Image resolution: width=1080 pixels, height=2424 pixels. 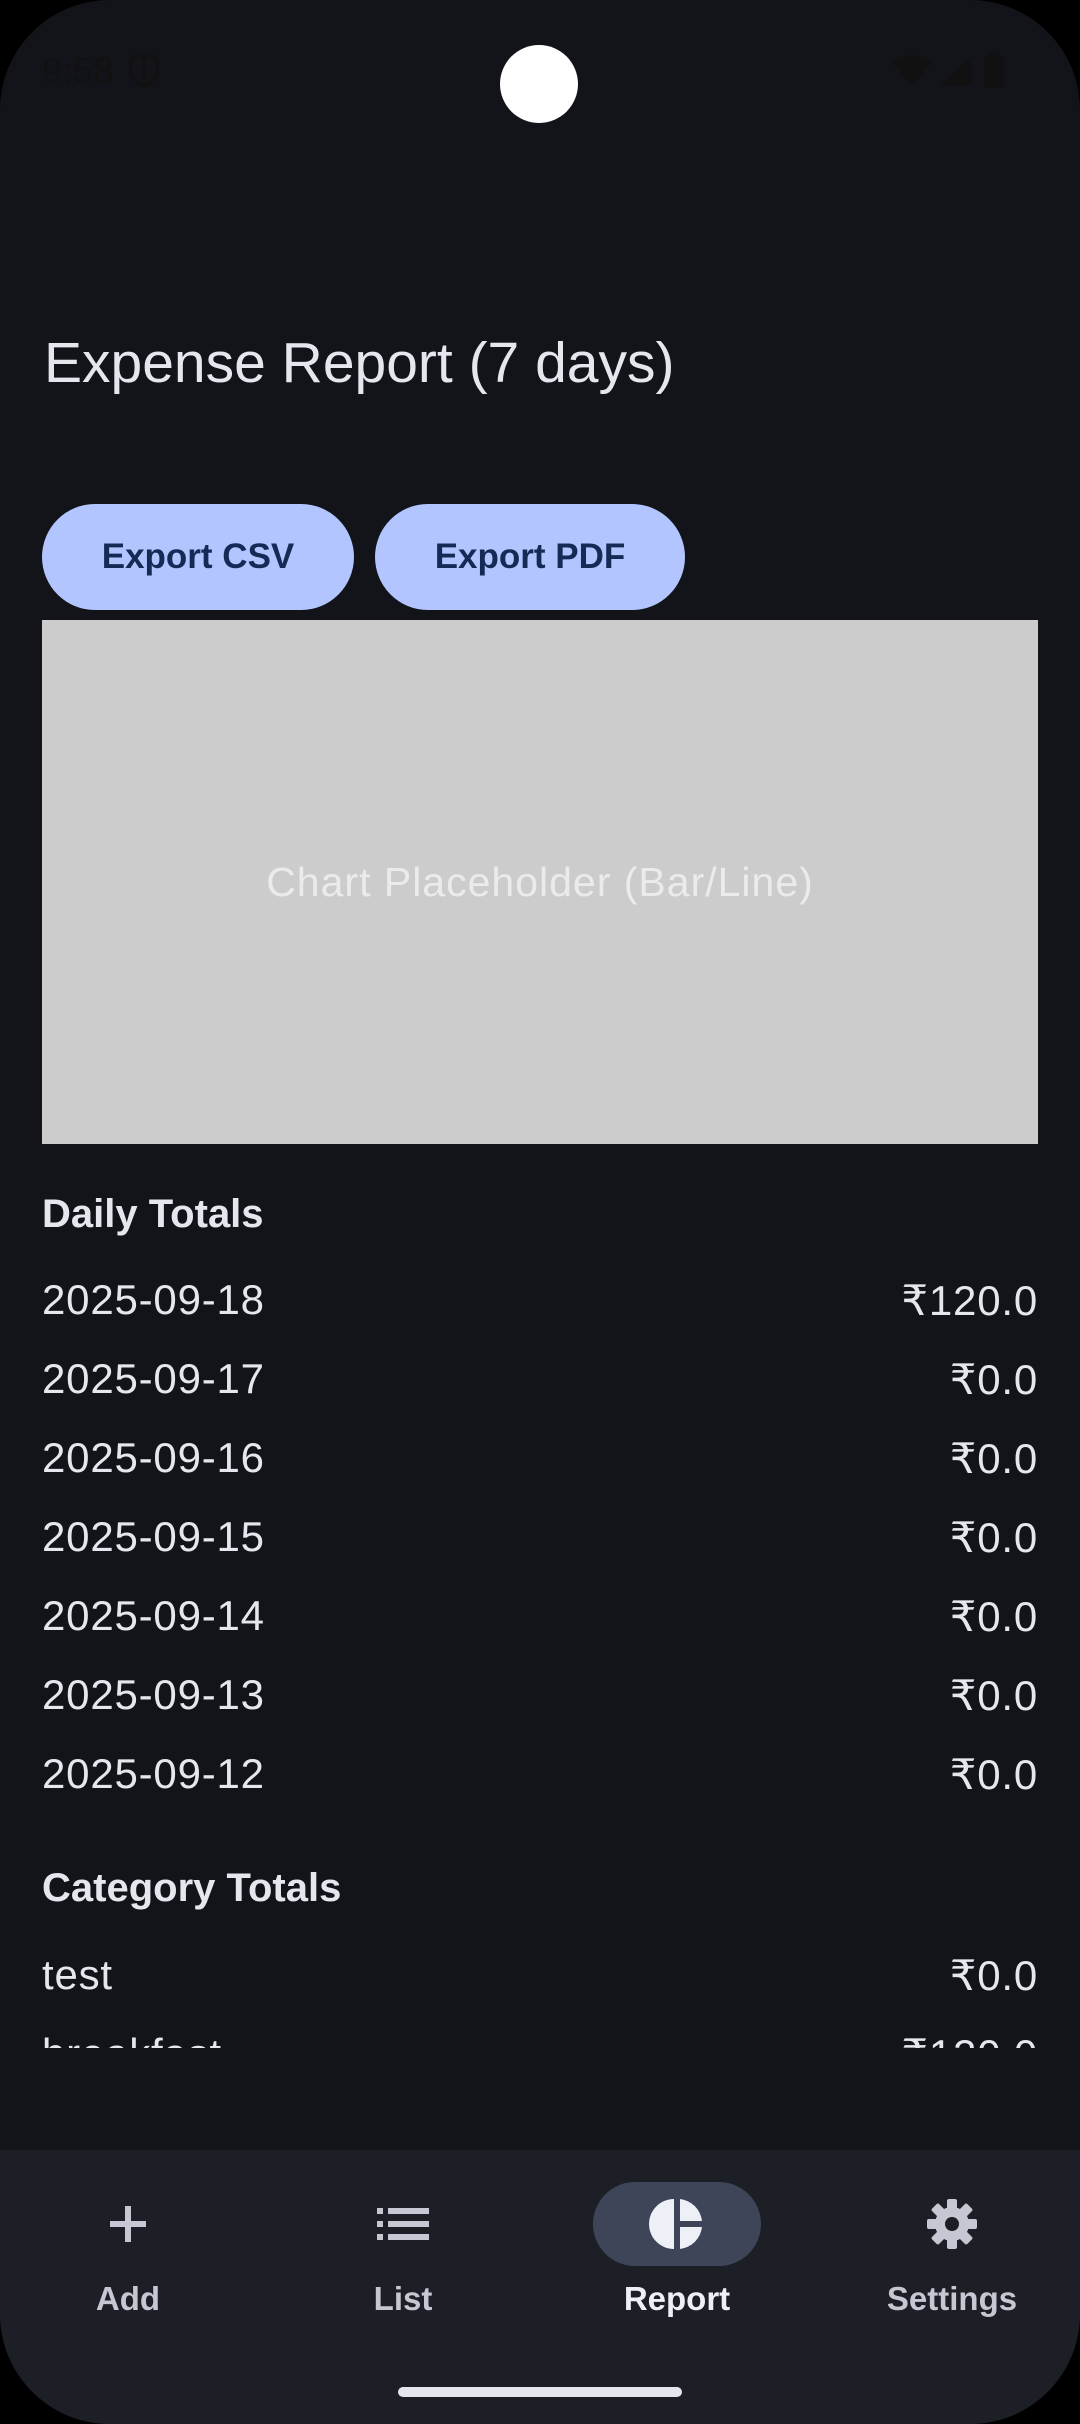 What do you see at coordinates (677, 2298) in the screenshot?
I see `nav-label-report: Report` at bounding box center [677, 2298].